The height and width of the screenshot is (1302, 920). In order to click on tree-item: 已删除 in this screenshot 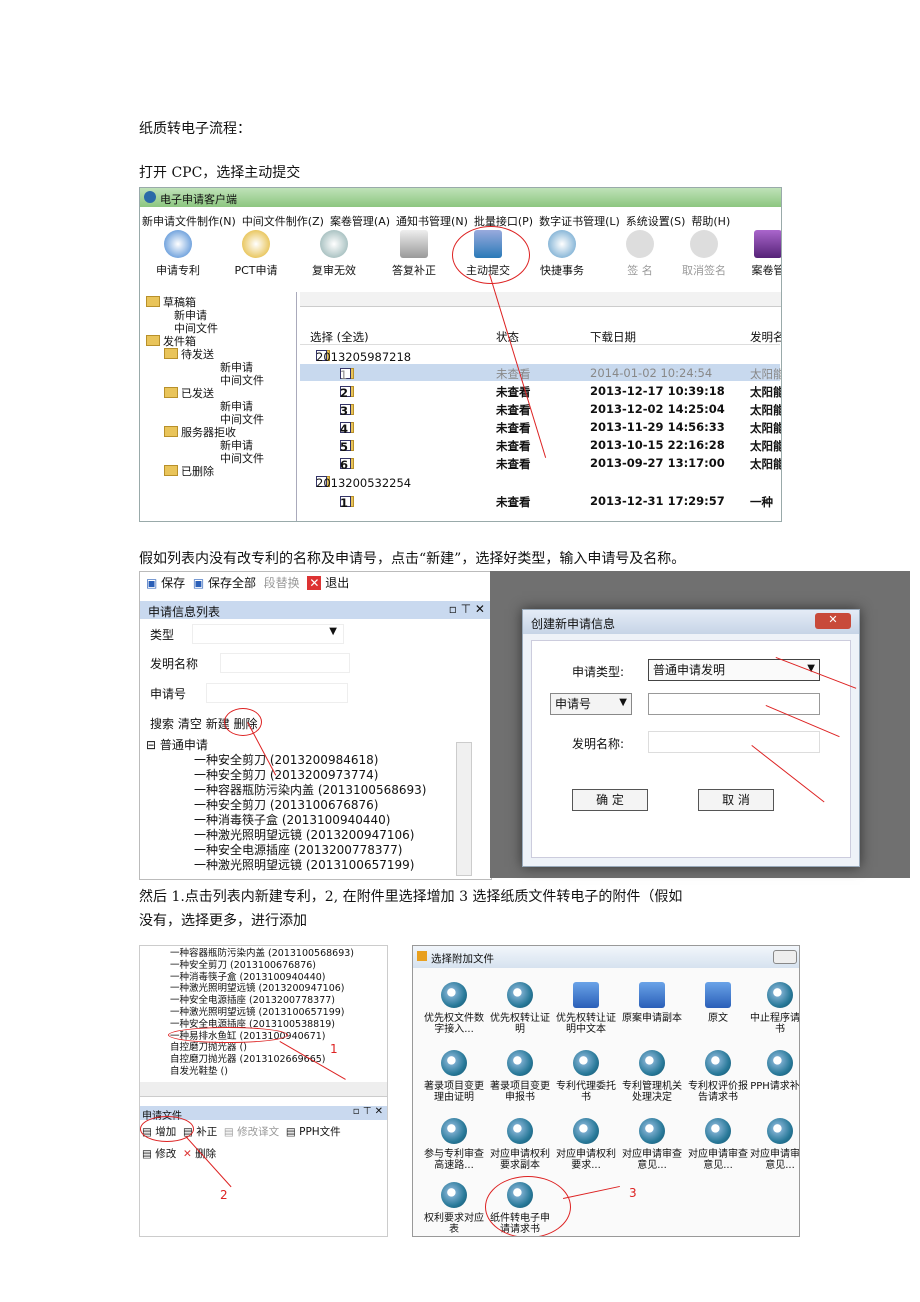, I will do `click(189, 471)`.